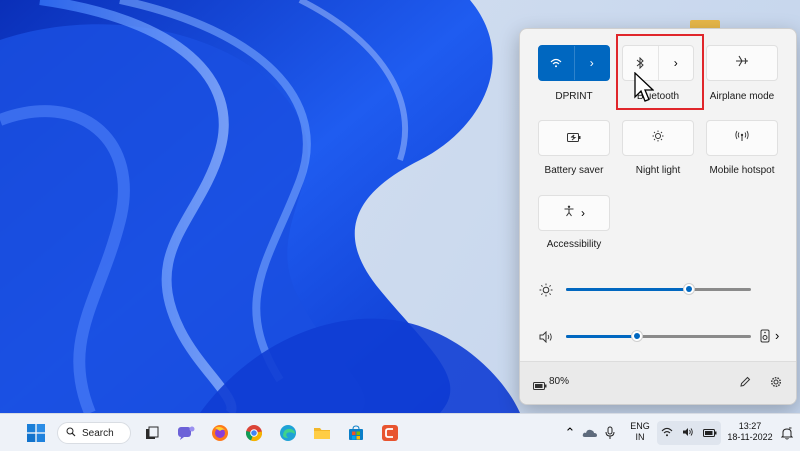 The image size is (800, 451). What do you see at coordinates (356, 433) in the screenshot?
I see `microsoft-store-icon` at bounding box center [356, 433].